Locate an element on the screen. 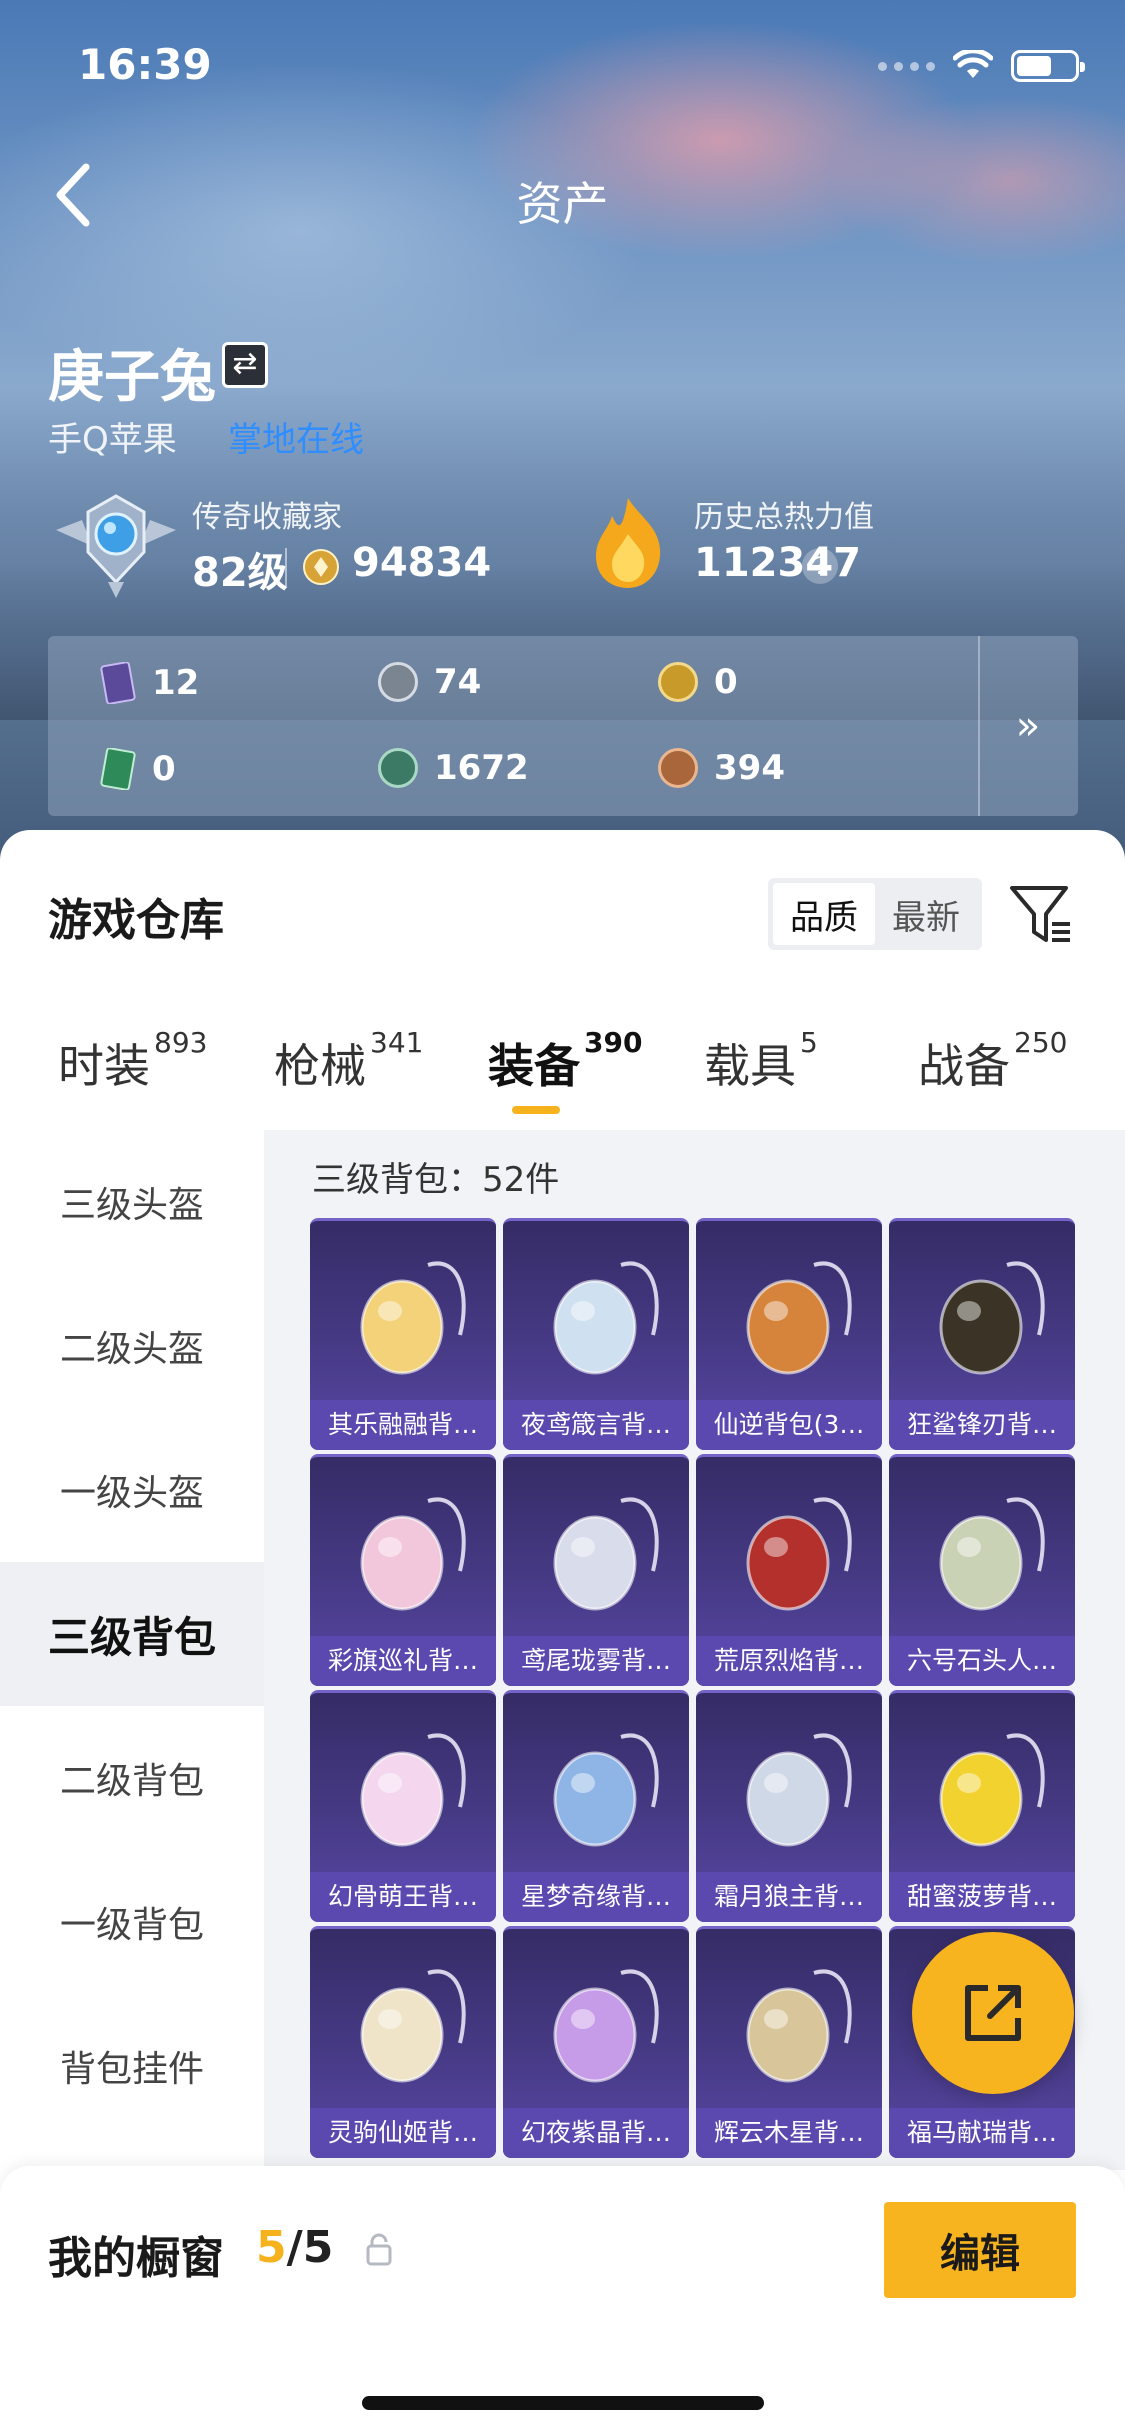  currency-item: 1672 is located at coordinates (453, 768).